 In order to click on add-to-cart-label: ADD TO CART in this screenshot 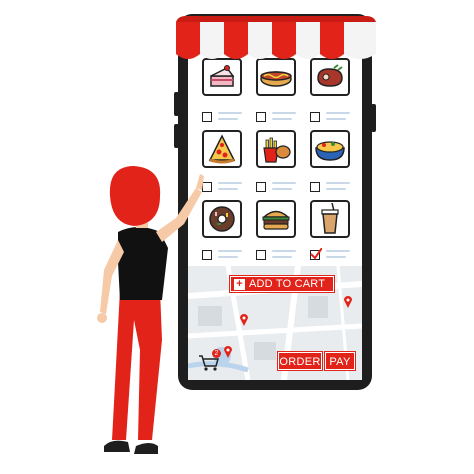, I will do `click(287, 284)`.